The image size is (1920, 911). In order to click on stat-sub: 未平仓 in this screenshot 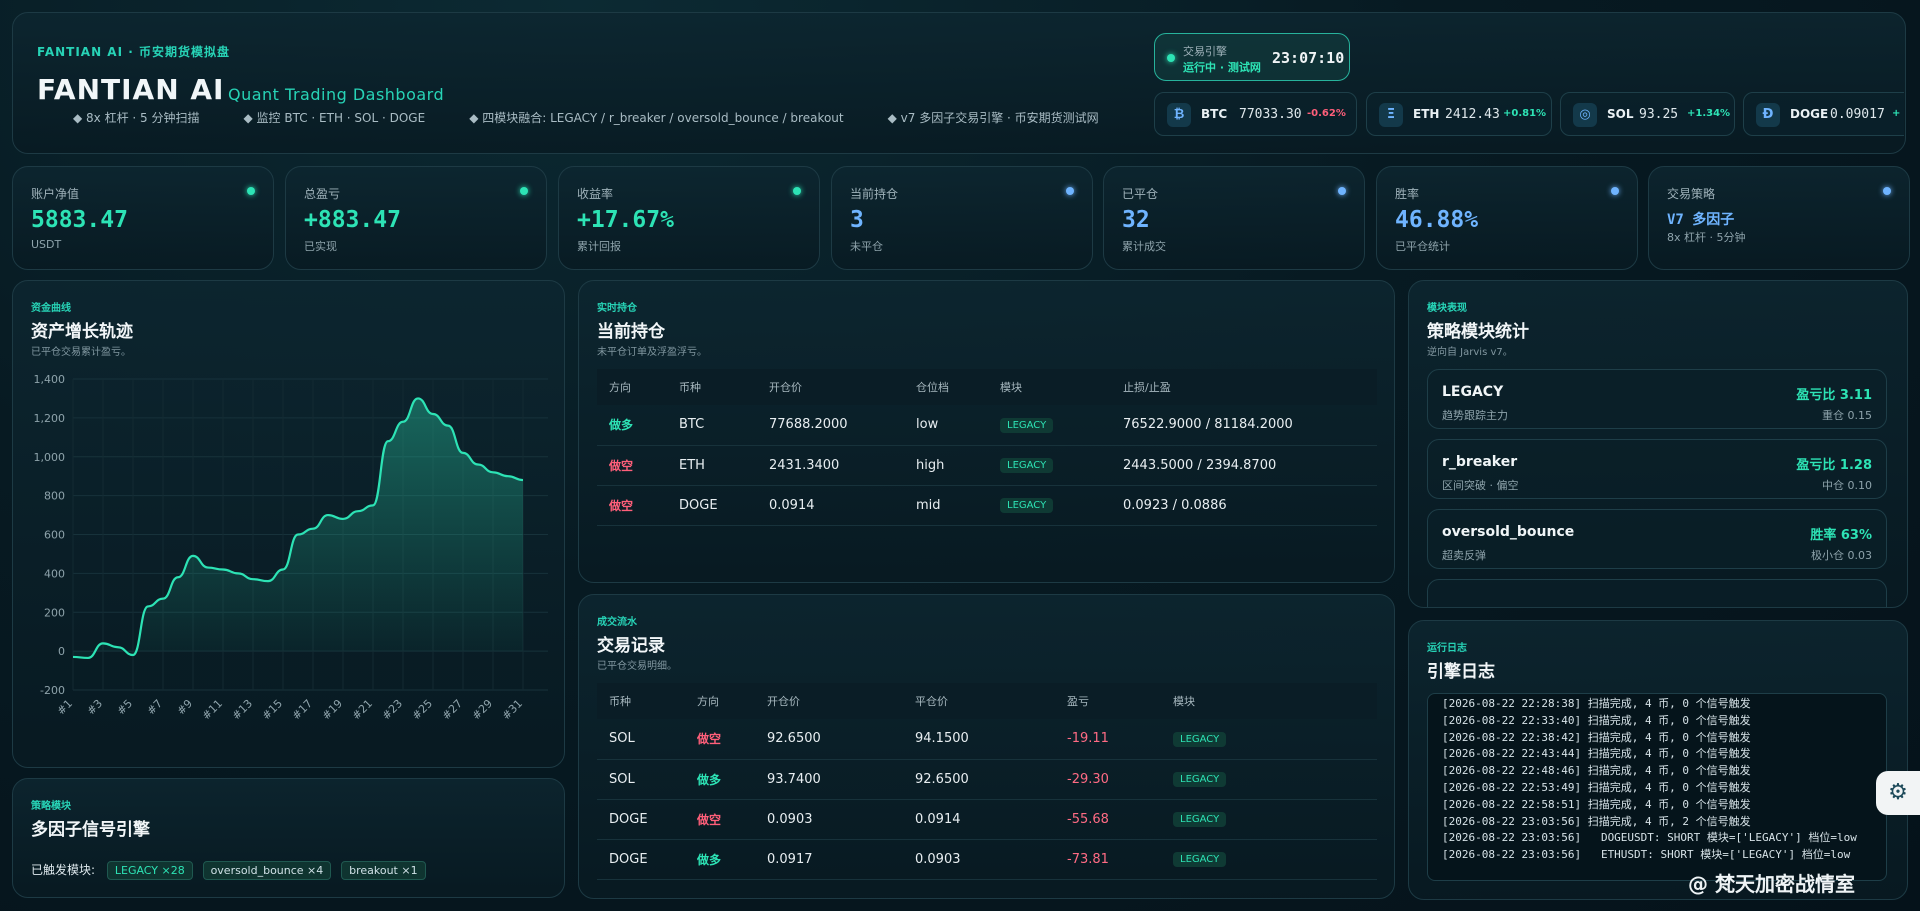, I will do `click(866, 246)`.